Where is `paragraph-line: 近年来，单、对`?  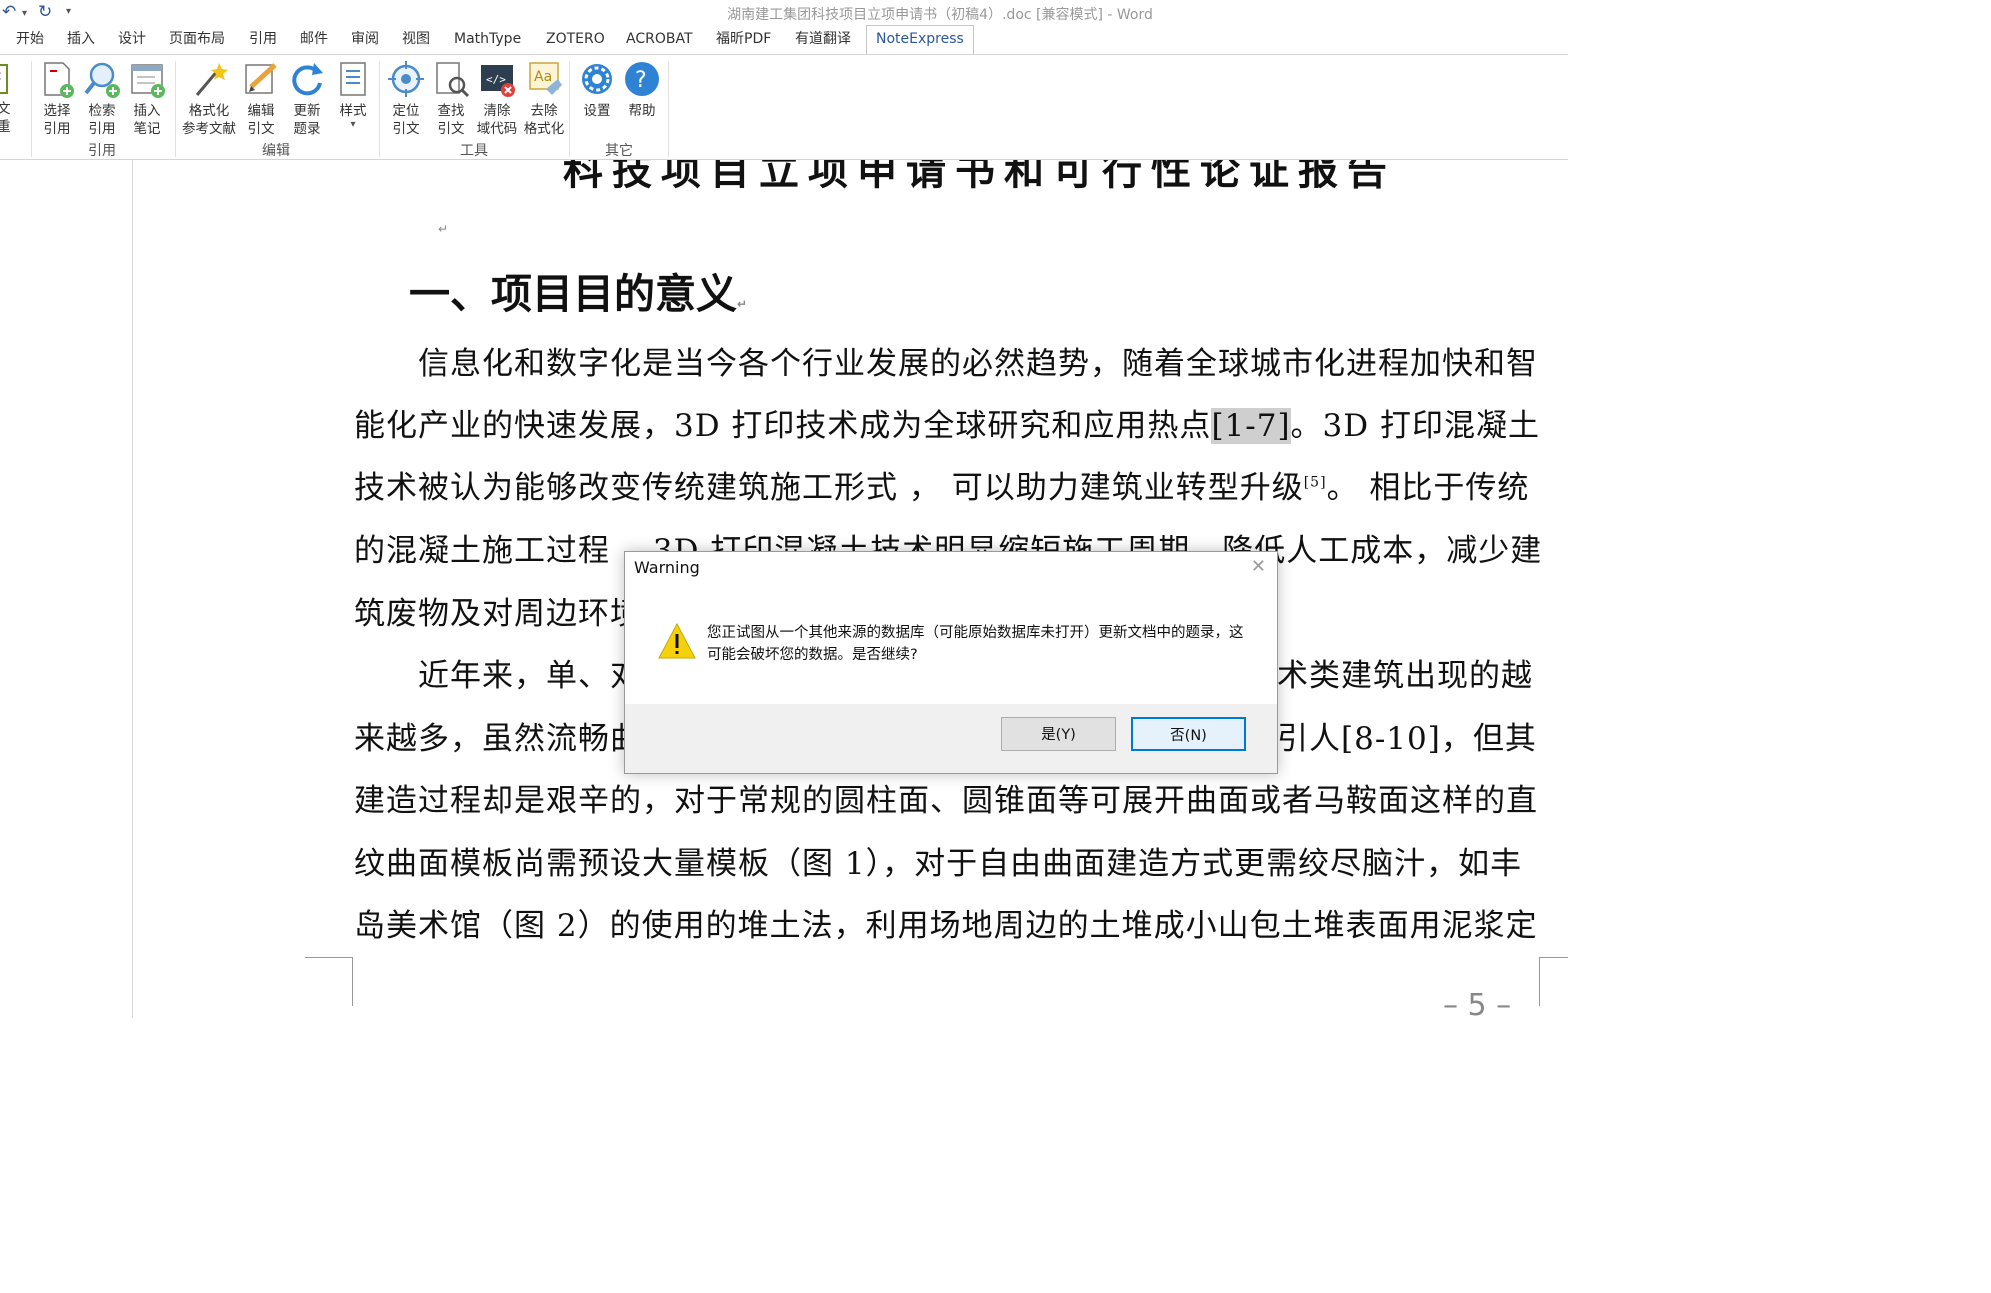
paragraph-line: 近年来，单、对 is located at coordinates (530, 676).